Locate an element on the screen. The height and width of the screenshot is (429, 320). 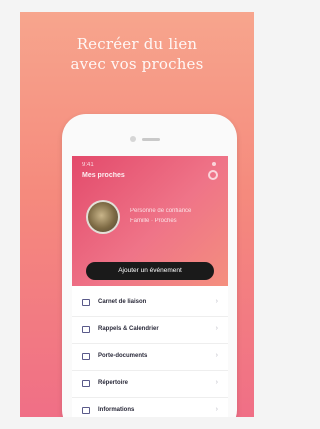
menu-item-repertoire: Répertoire › is located at coordinates (150, 384).